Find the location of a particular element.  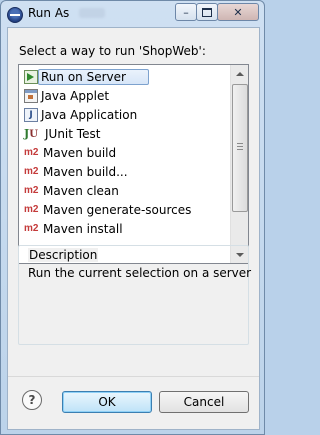

scroll-thumb is located at coordinates (240, 148).